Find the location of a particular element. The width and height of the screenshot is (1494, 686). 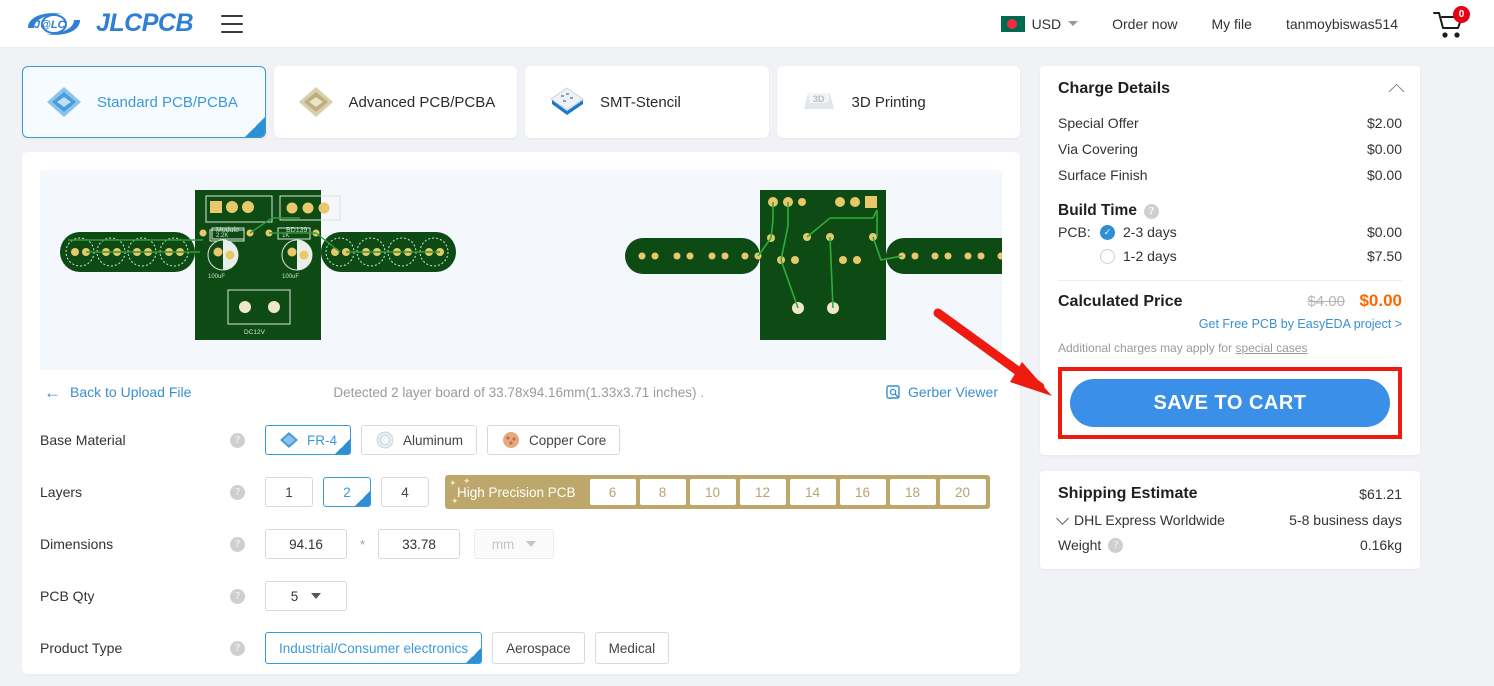

pcb-top-view: Module BD139 2.2K 1K 100uF 100uF DC12V is located at coordinates (258, 265).